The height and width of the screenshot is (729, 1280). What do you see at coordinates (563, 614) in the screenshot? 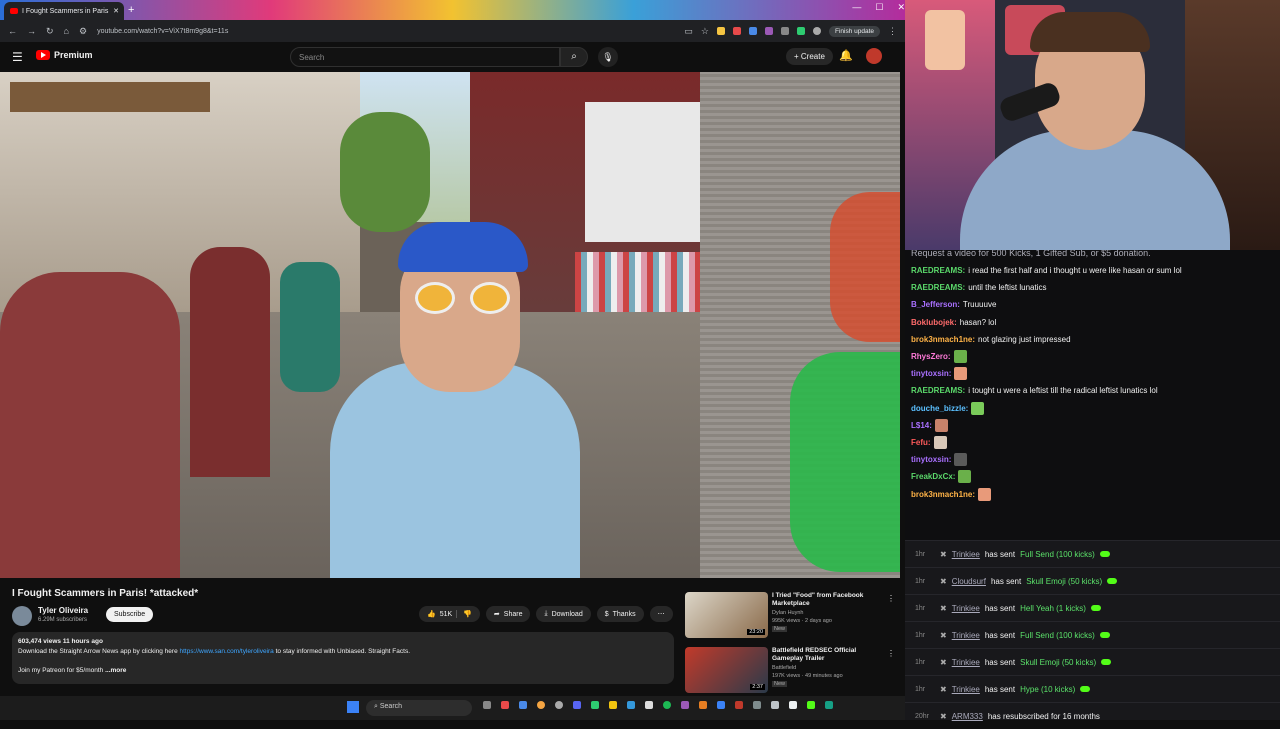
I see `download-button: ⤓ Download` at bounding box center [563, 614].